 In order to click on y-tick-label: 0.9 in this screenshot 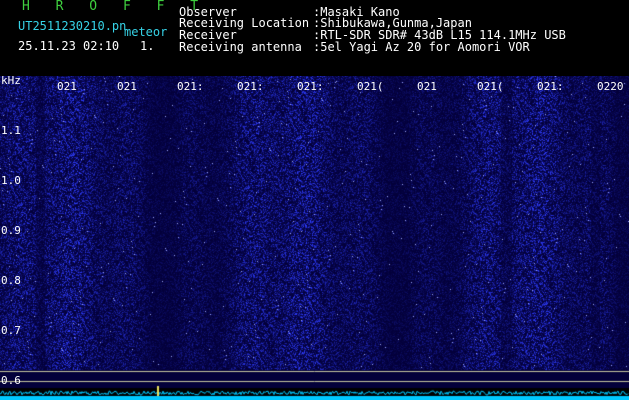, I will do `click(11, 230)`.